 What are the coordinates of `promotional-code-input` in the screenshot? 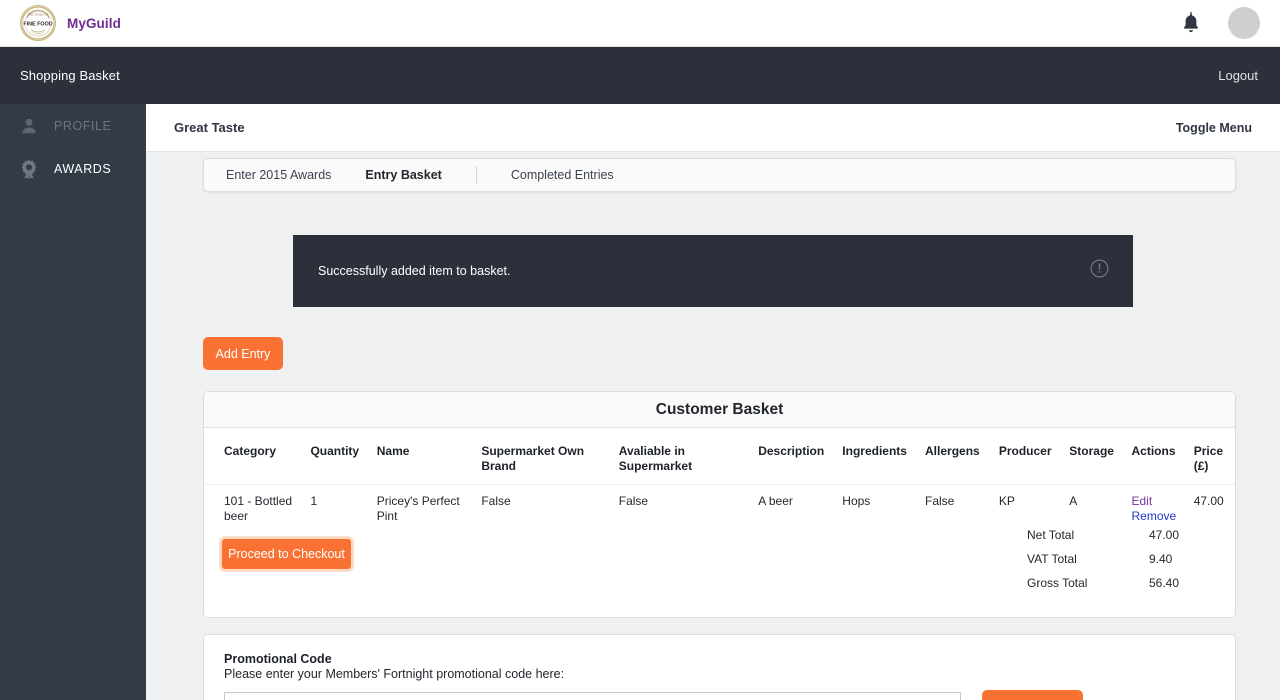 It's located at (592, 695).